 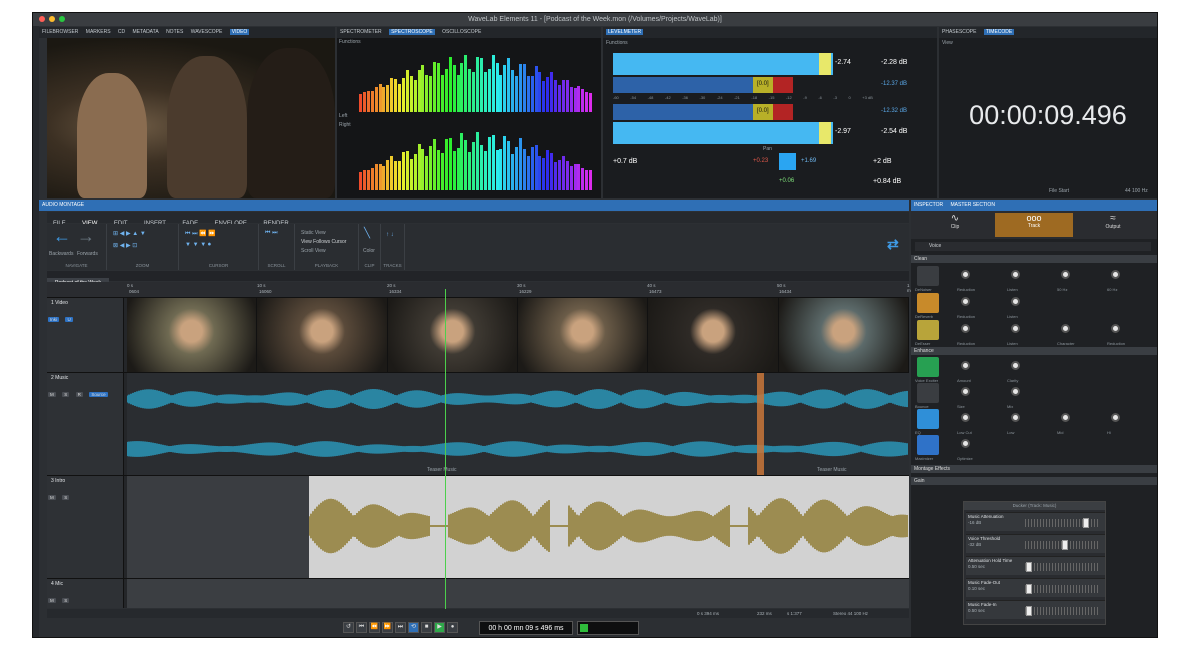 I want to click on tab-timecode: TIMECODE, so click(x=999, y=32).